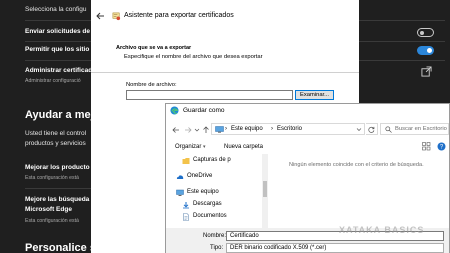 This screenshot has height=253, width=450. Describe the element at coordinates (186, 205) in the screenshot. I see `downloads-icon` at that location.